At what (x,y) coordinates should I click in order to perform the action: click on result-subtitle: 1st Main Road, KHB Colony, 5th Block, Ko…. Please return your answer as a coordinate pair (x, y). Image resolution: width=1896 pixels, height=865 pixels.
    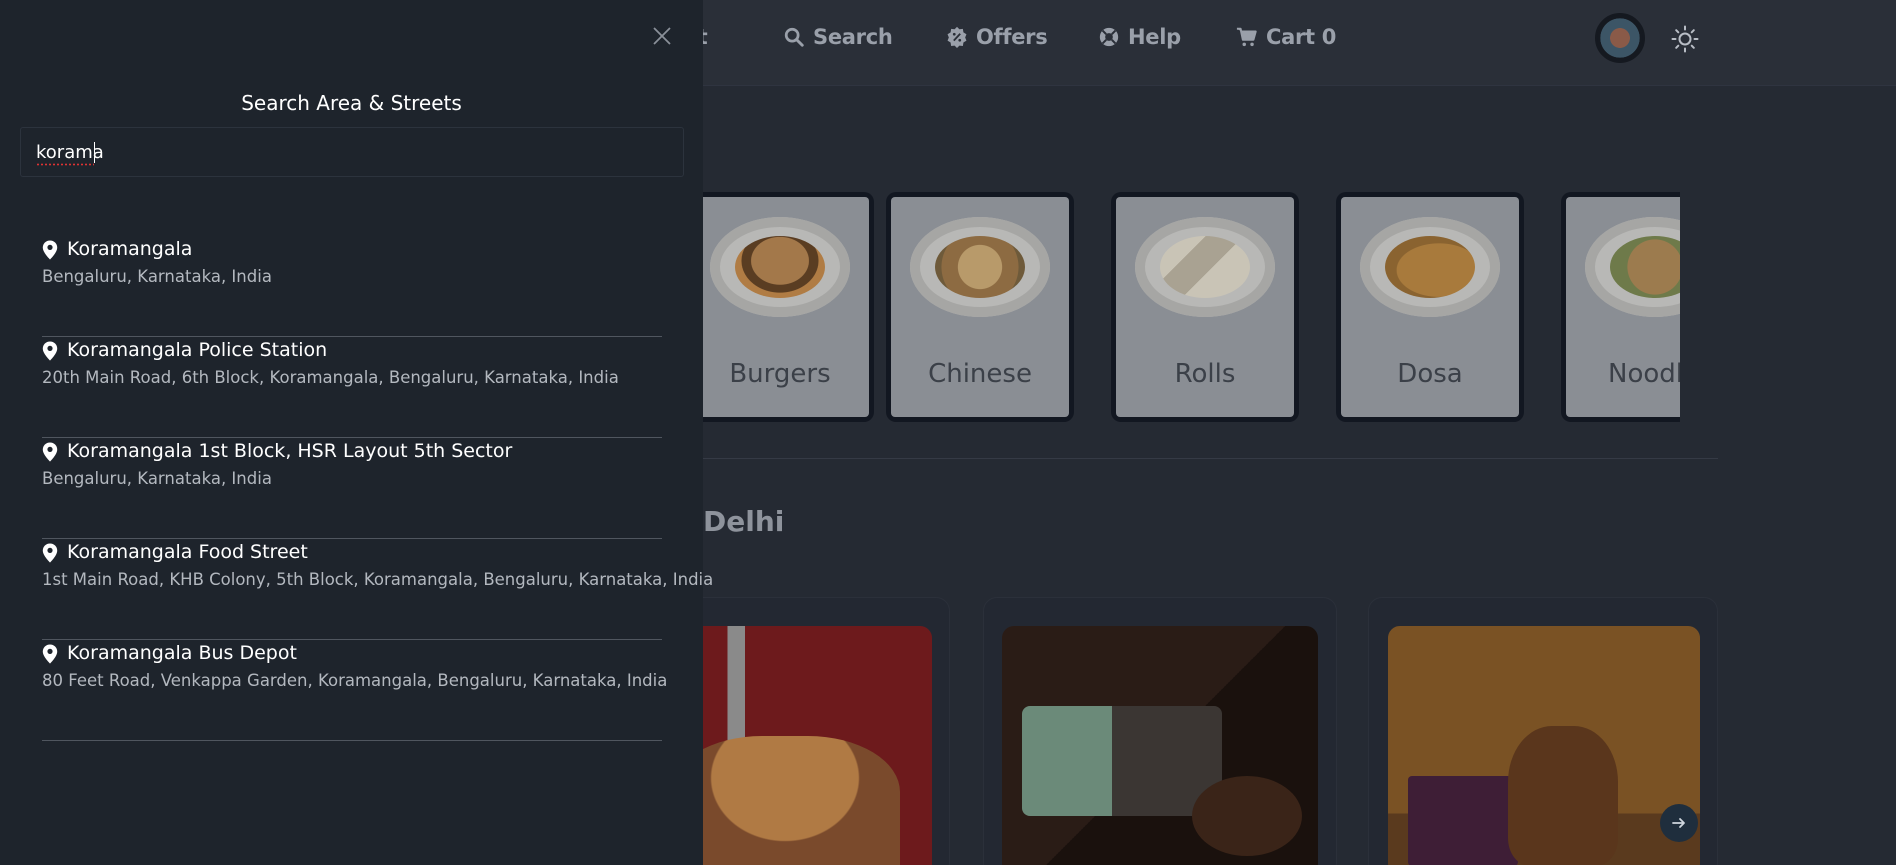
    Looking at the image, I should click on (378, 579).